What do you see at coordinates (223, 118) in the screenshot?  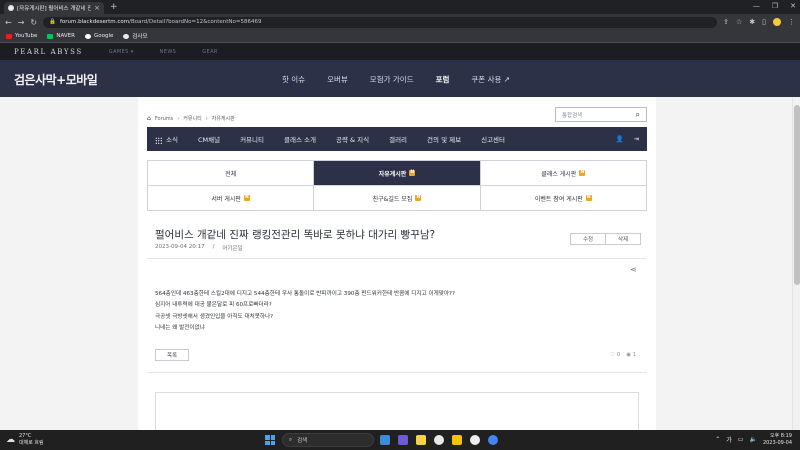 I see `breadcrumb-free-board: 자유게시판` at bounding box center [223, 118].